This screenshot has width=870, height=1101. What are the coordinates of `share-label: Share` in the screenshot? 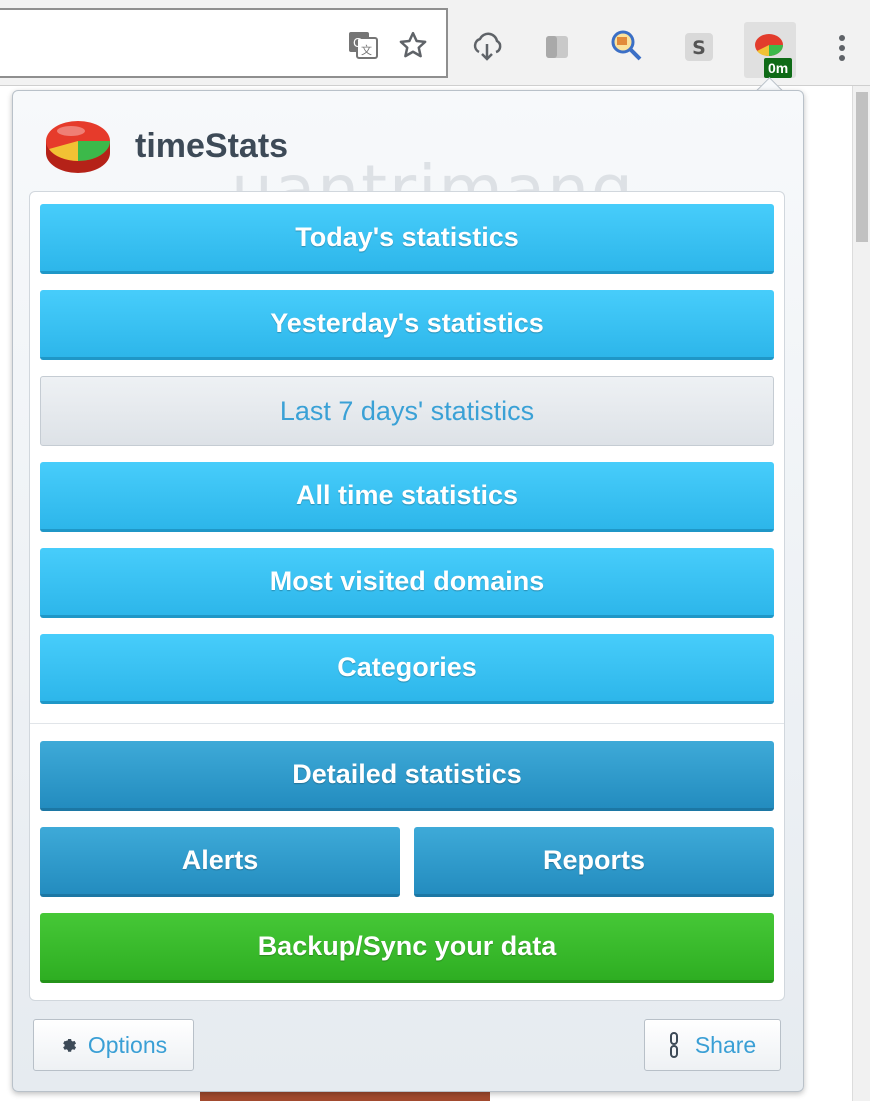 It's located at (725, 1044).